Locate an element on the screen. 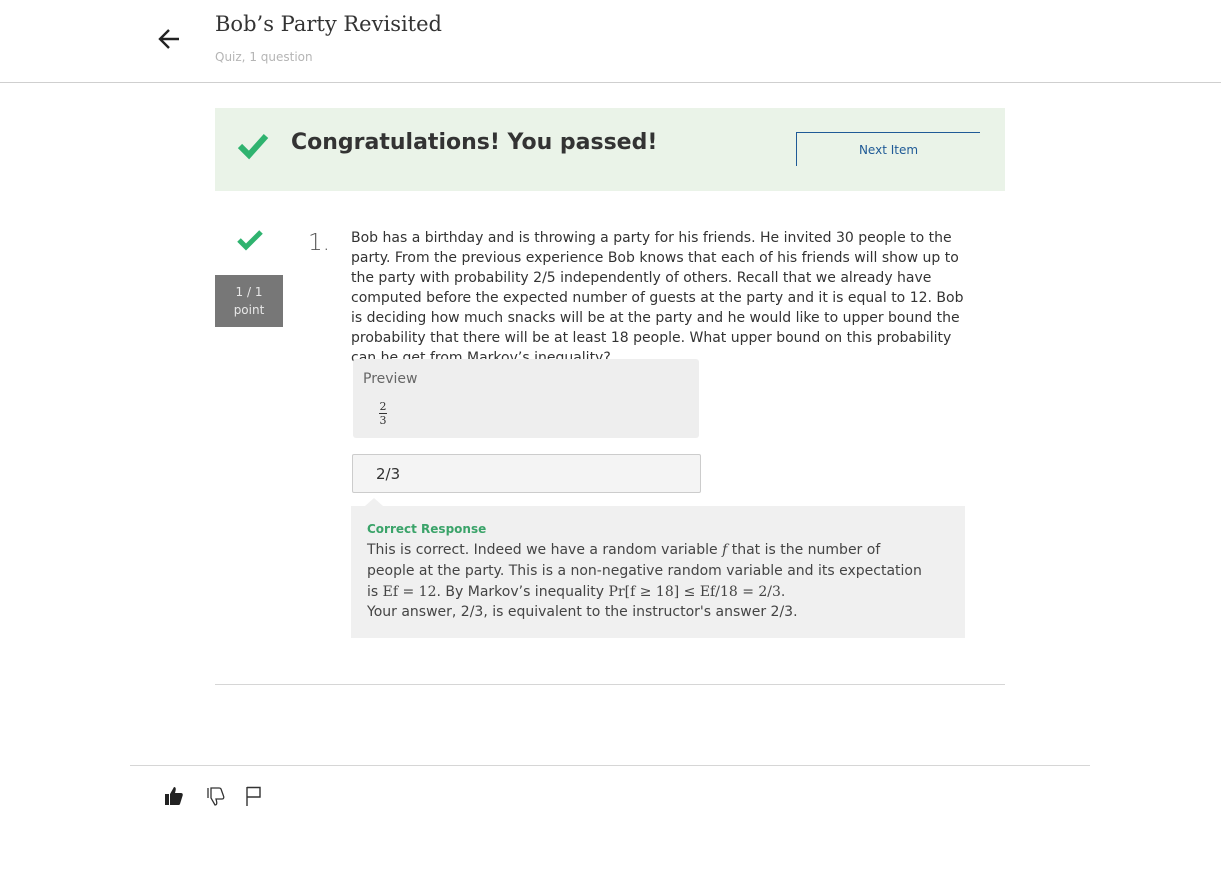 This screenshot has height=892, width=1221. feedback-title: Correct Response is located at coordinates (427, 529).